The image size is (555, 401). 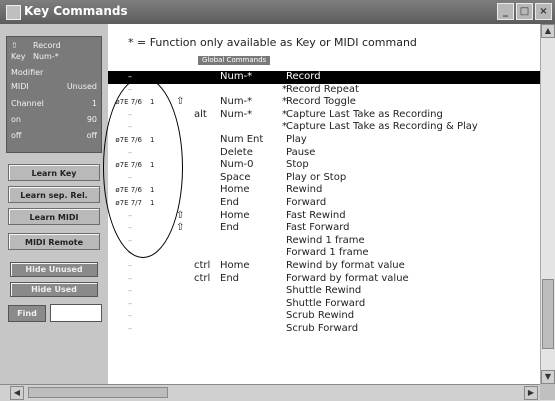 I want to click on command-row: ø7E 7/6 1 Home Rewind, so click(x=324, y=190).